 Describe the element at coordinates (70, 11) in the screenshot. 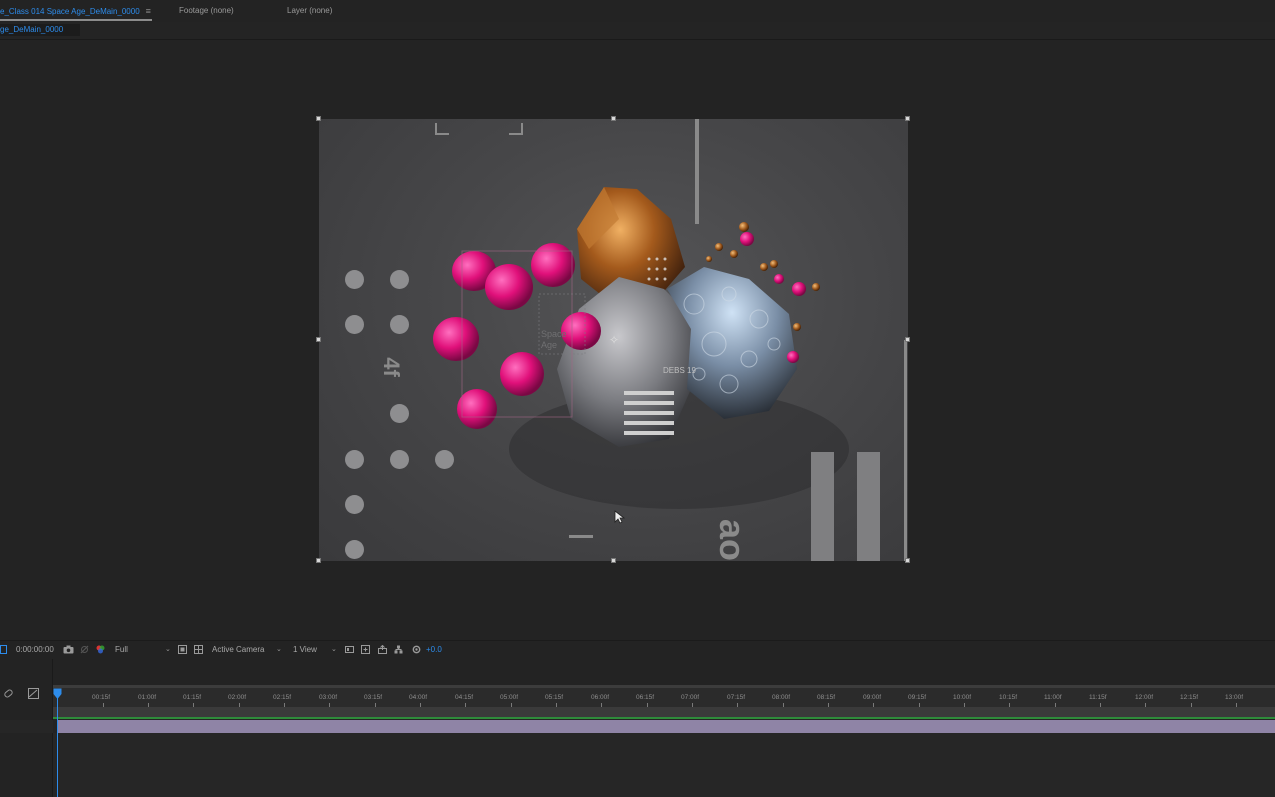

I see `composition-tab-label: e_Class 014 Space Age_DeMain_0000` at that location.